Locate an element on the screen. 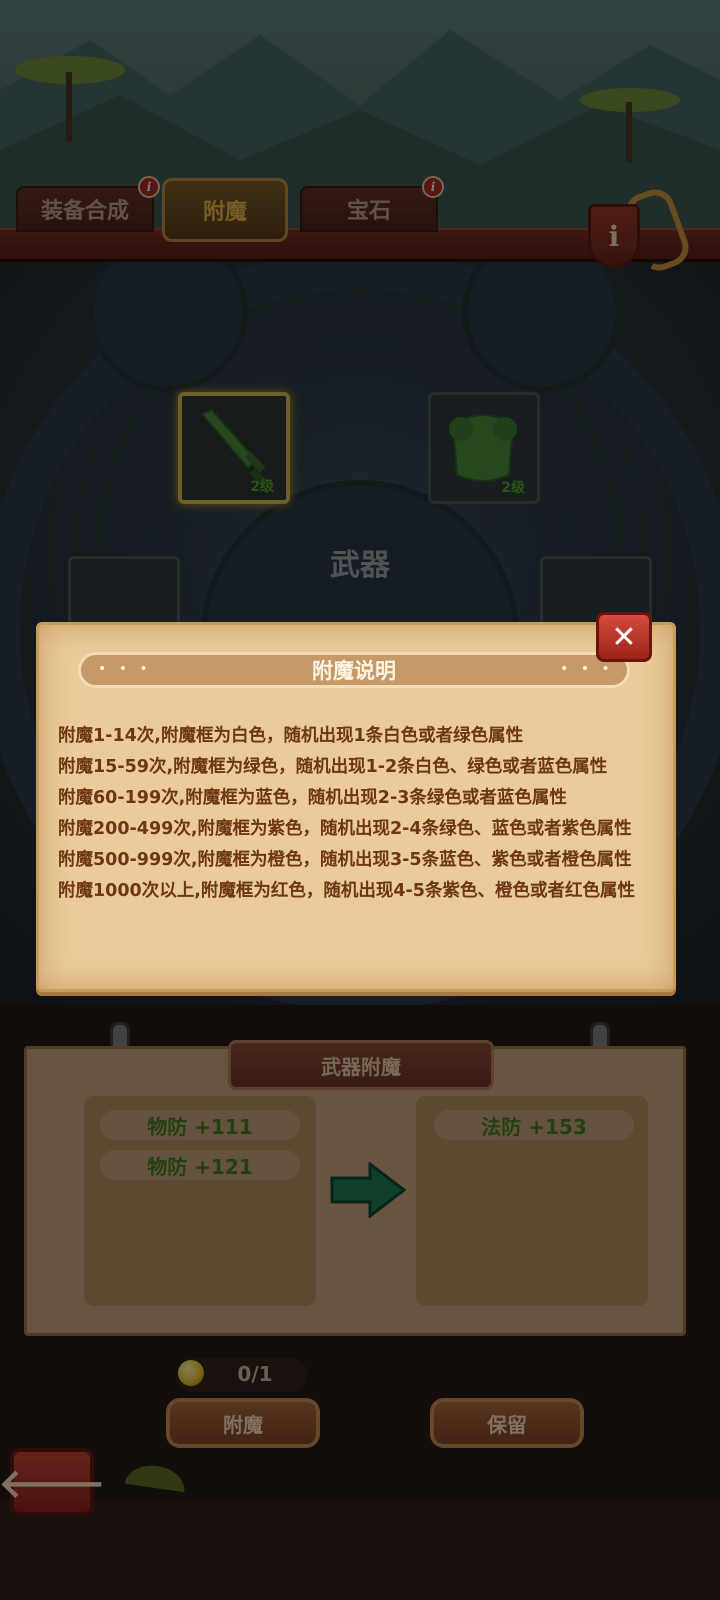 Image resolution: width=720 pixels, height=1600 pixels. close-button: ✕ is located at coordinates (624, 637).